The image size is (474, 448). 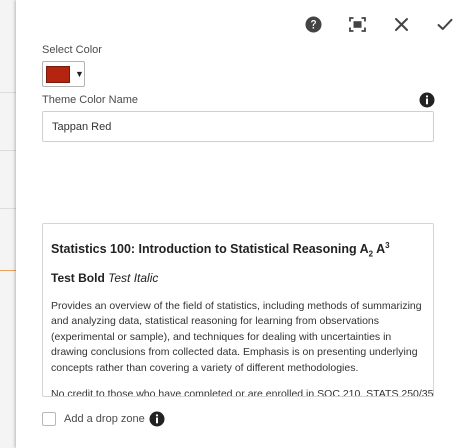 I want to click on theme-color-name-label: Theme Color Name, so click(x=90, y=100).